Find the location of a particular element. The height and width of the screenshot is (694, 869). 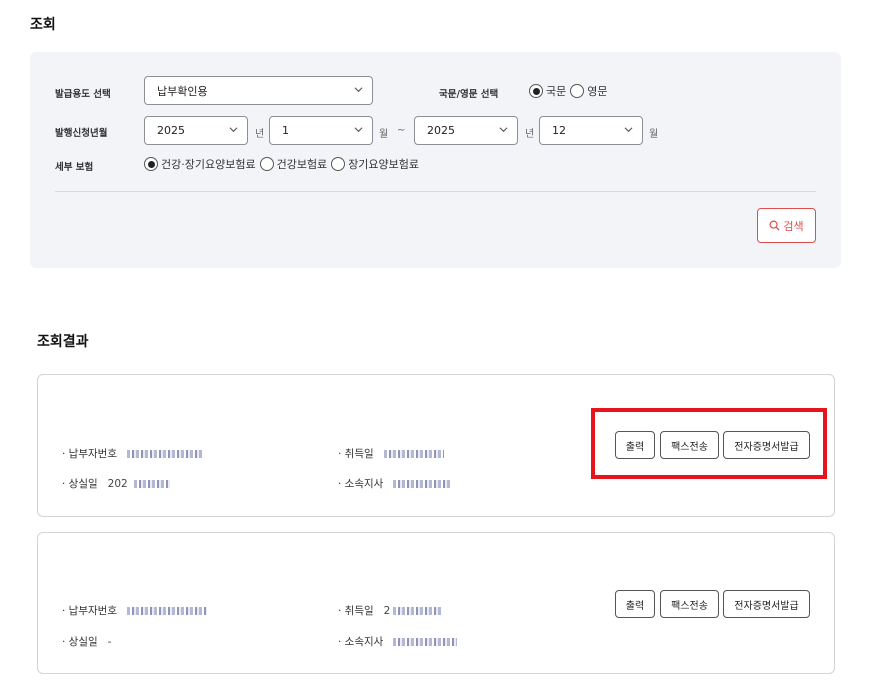

insurance-radio-combined: 건강·장기요양보험료 is located at coordinates (200, 164).